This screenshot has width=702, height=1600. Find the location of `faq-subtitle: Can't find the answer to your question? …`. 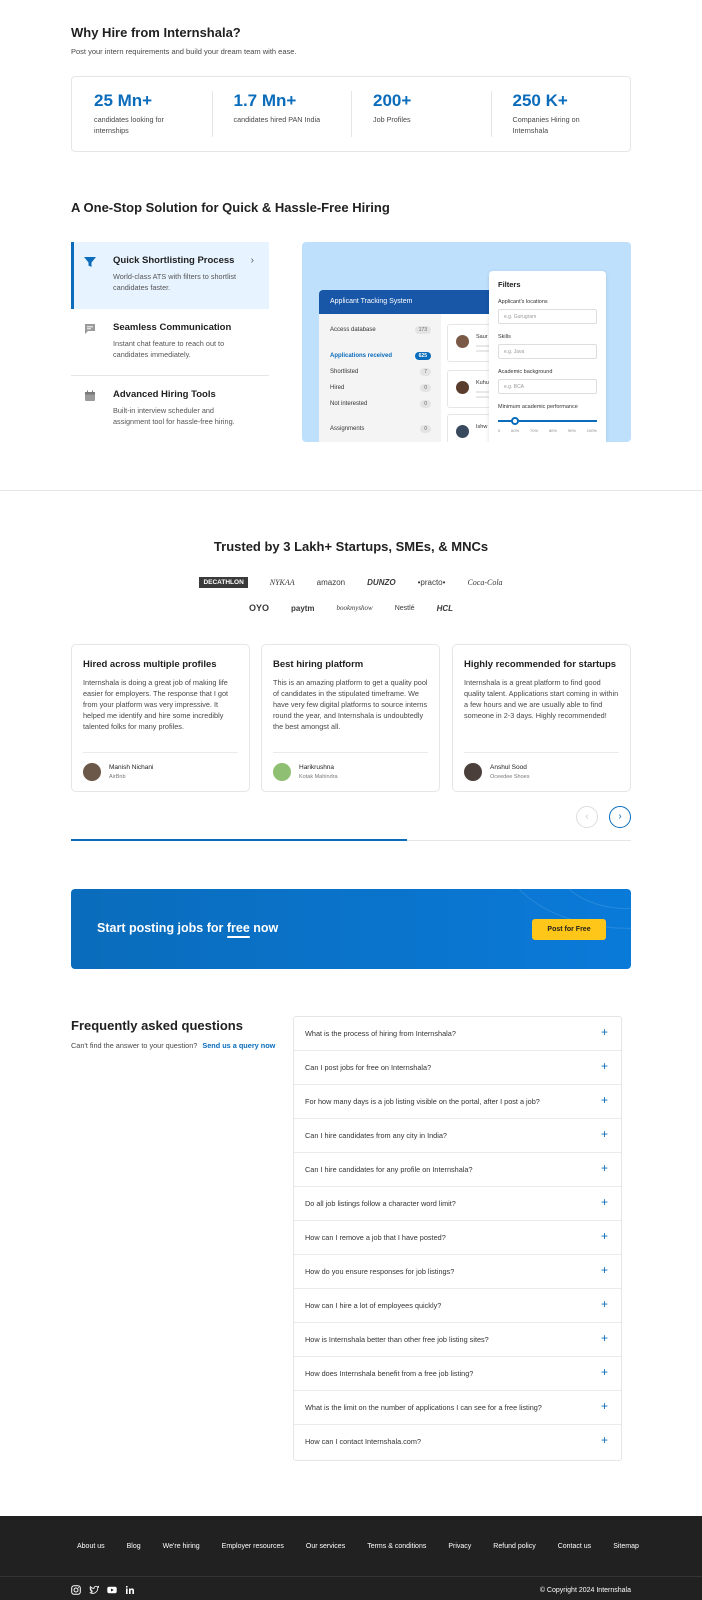

faq-subtitle: Can't find the answer to your question? … is located at coordinates (173, 1045).